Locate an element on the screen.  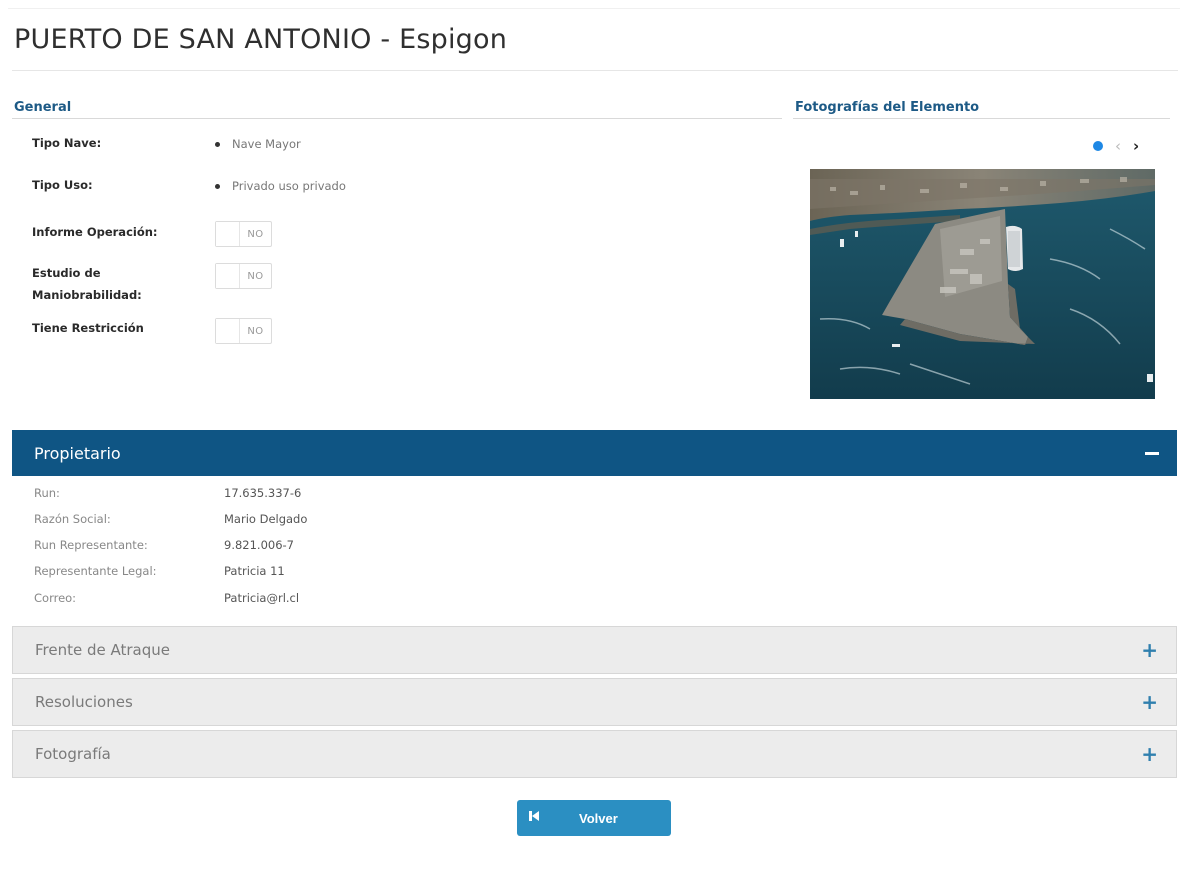
volver-label: Volver is located at coordinates (598, 818).